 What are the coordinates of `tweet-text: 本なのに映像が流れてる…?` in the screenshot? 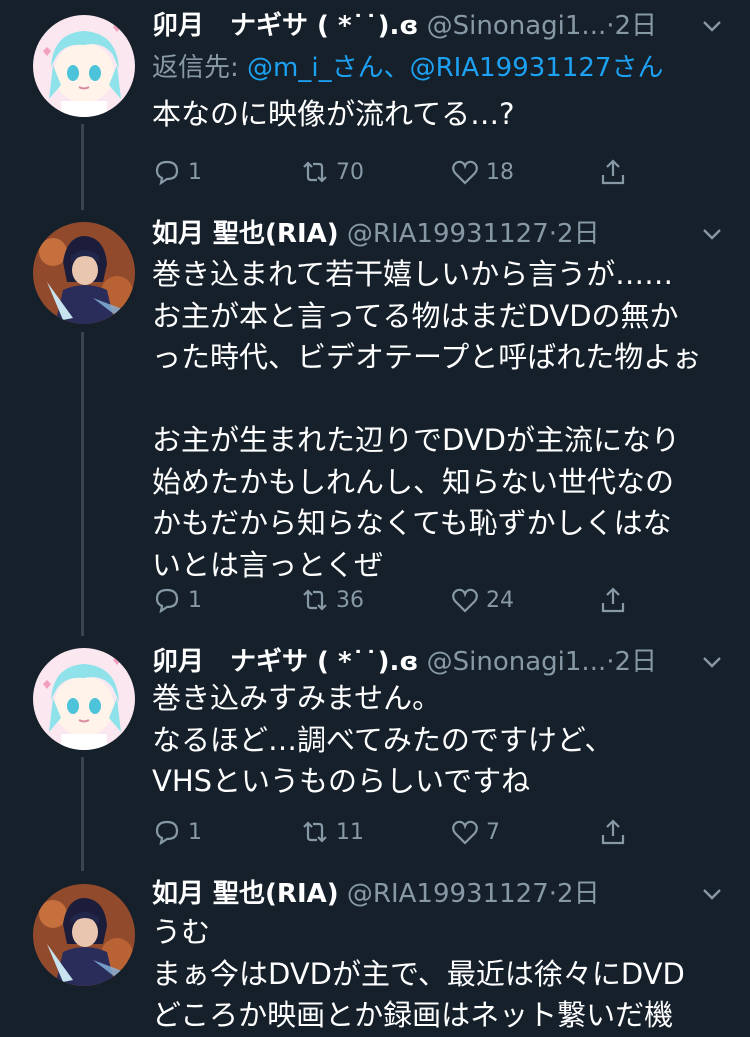 It's located at (333, 114).